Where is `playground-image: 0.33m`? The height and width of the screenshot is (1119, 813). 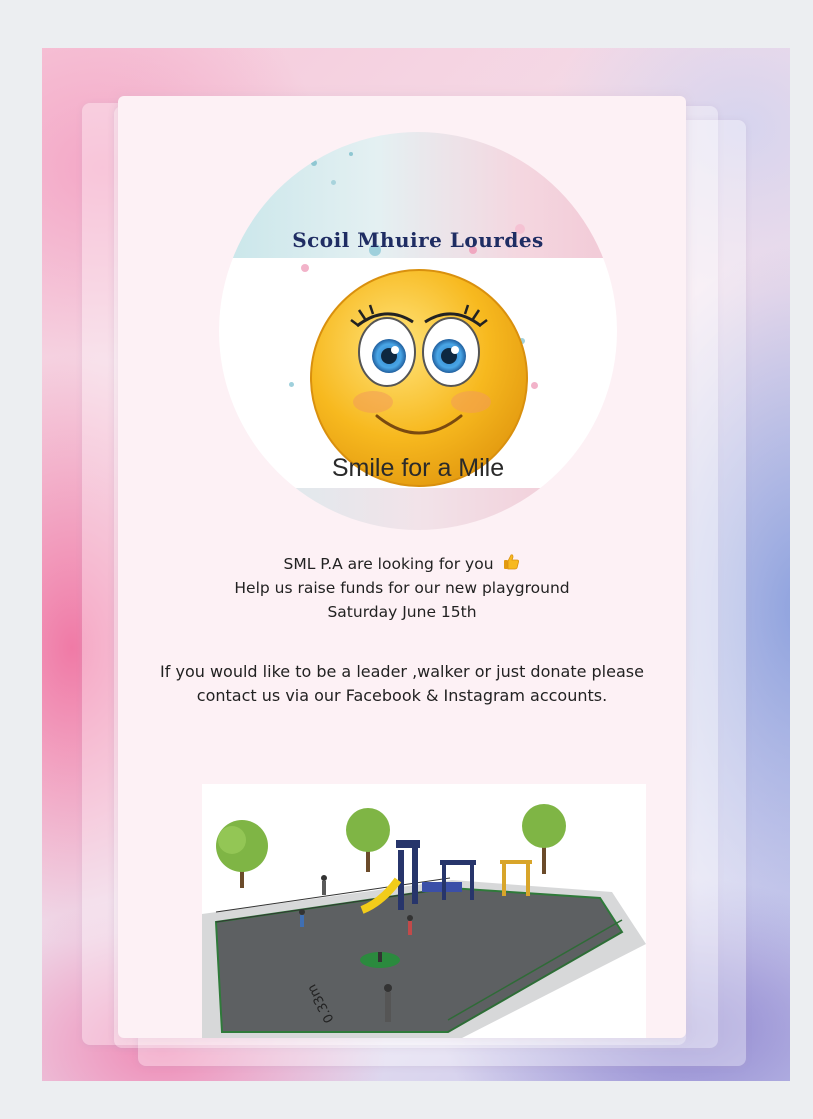 playground-image: 0.33m is located at coordinates (424, 911).